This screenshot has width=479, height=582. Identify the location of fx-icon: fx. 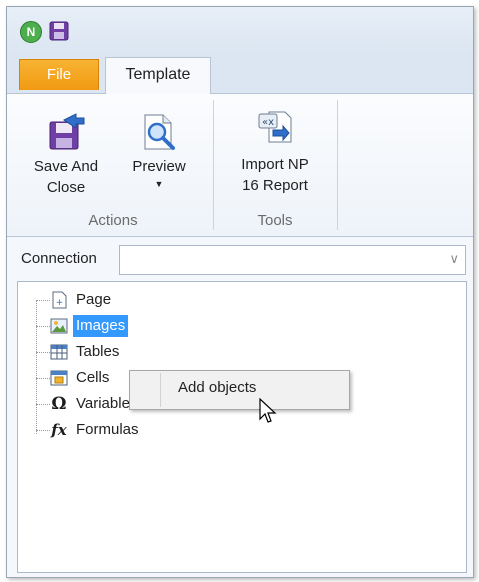
(59, 430).